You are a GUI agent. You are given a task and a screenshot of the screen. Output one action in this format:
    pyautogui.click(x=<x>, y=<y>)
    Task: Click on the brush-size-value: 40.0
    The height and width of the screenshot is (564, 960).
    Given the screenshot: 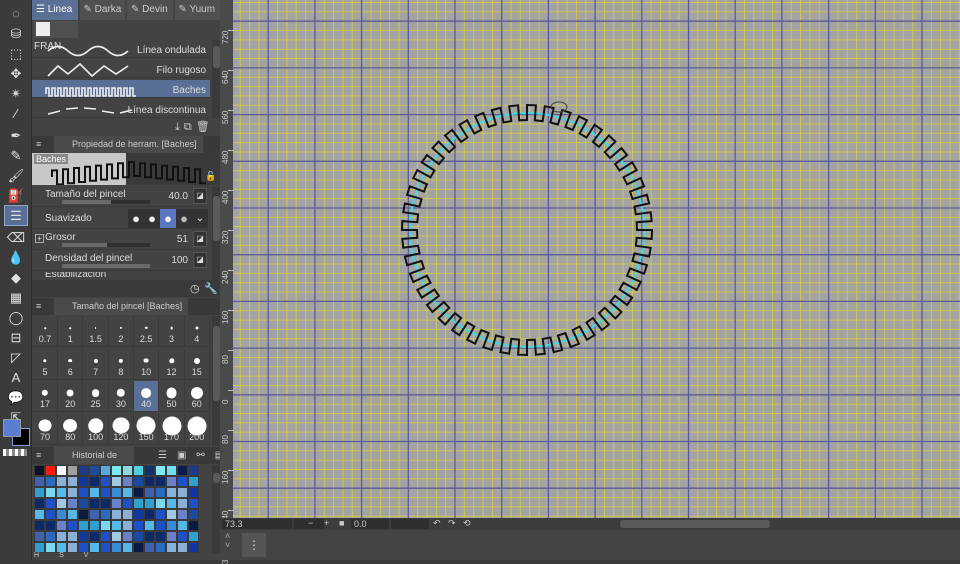 What is the action you would take?
    pyautogui.click(x=178, y=196)
    